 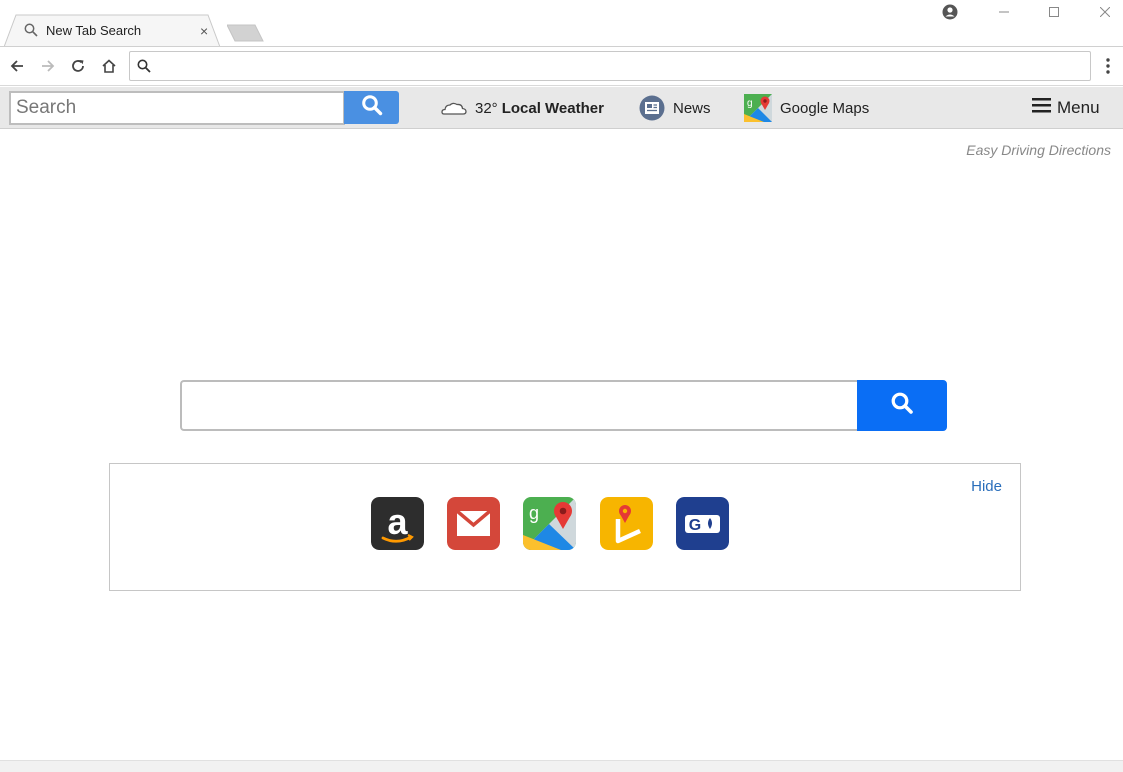 What do you see at coordinates (1041, 108) in the screenshot?
I see `hamburger-icon` at bounding box center [1041, 108].